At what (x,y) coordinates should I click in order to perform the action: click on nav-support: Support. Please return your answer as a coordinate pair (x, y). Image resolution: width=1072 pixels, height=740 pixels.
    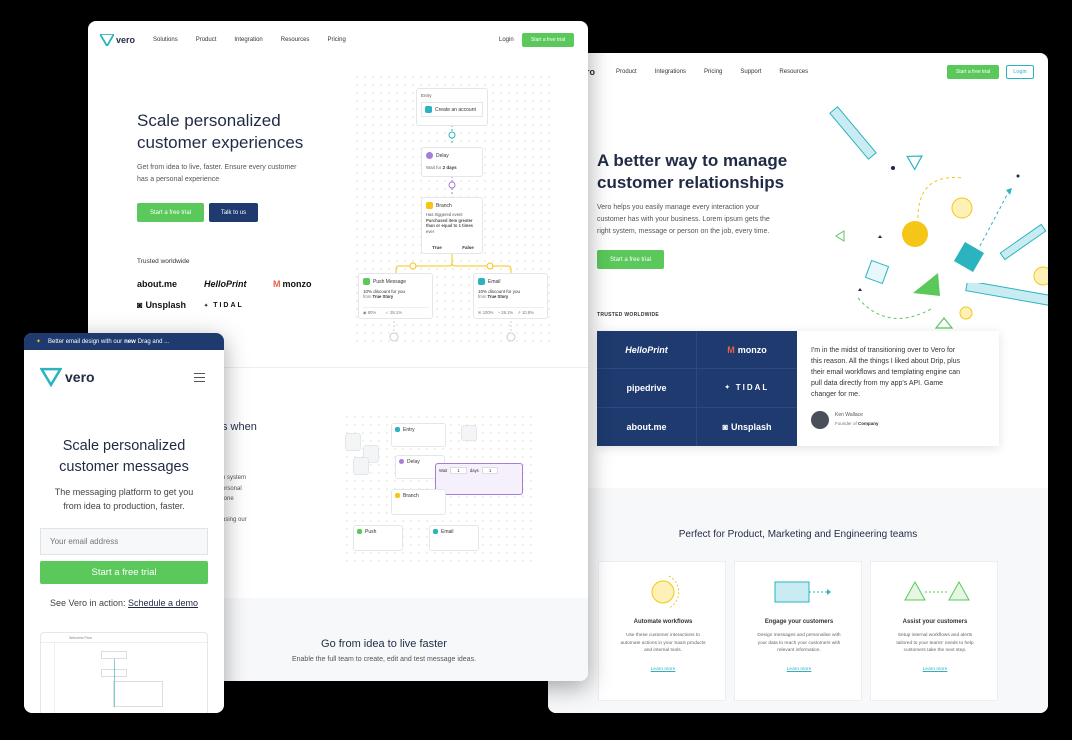
    Looking at the image, I should click on (750, 72).